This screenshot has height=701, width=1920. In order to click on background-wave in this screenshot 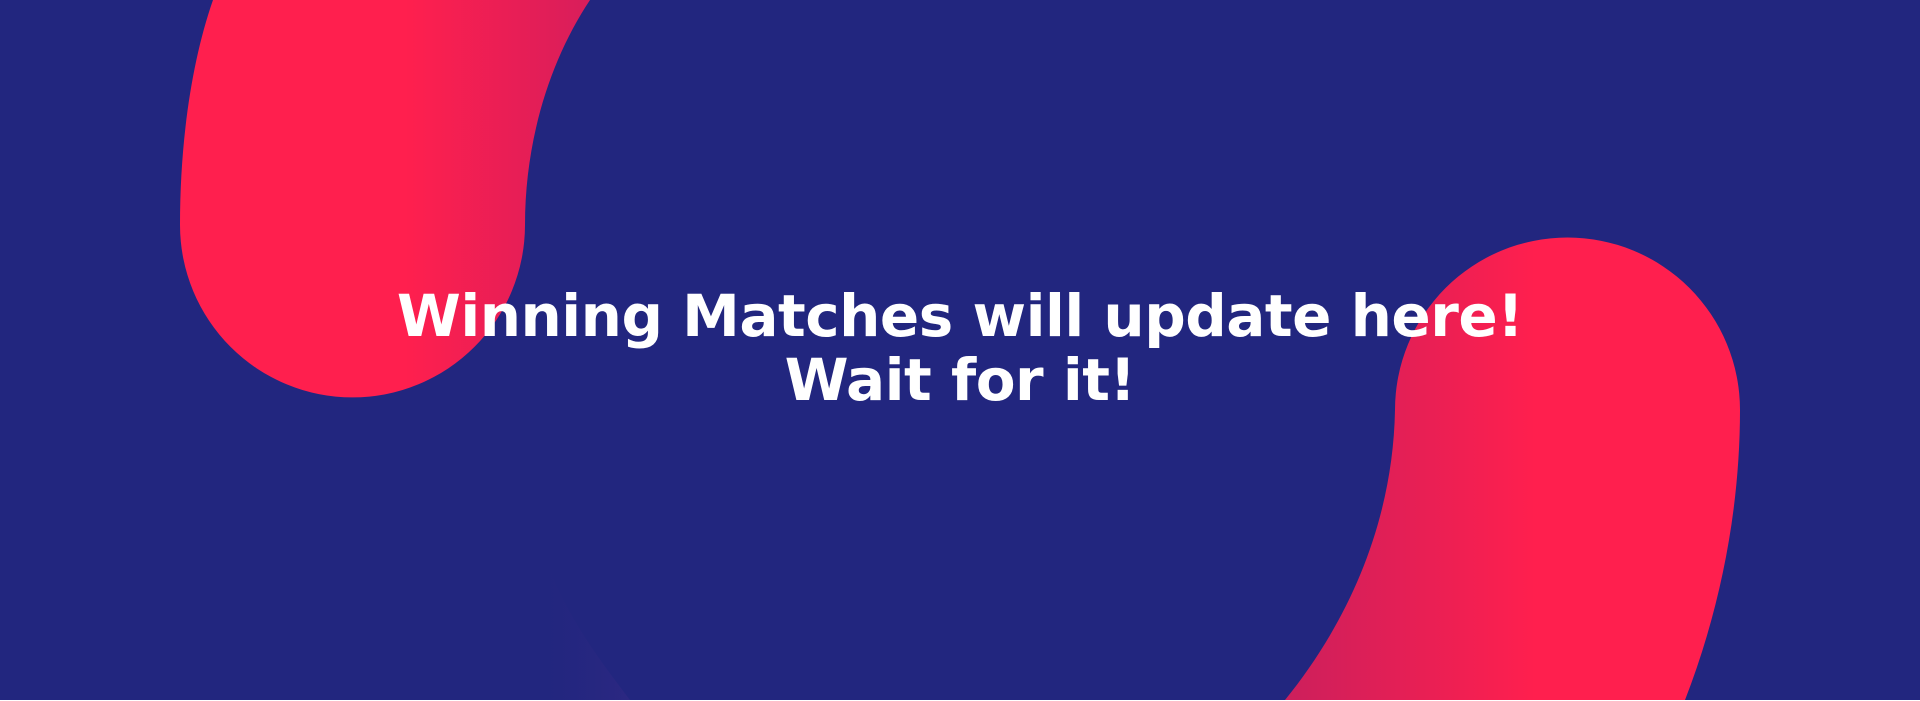, I will do `click(585, 620)`.